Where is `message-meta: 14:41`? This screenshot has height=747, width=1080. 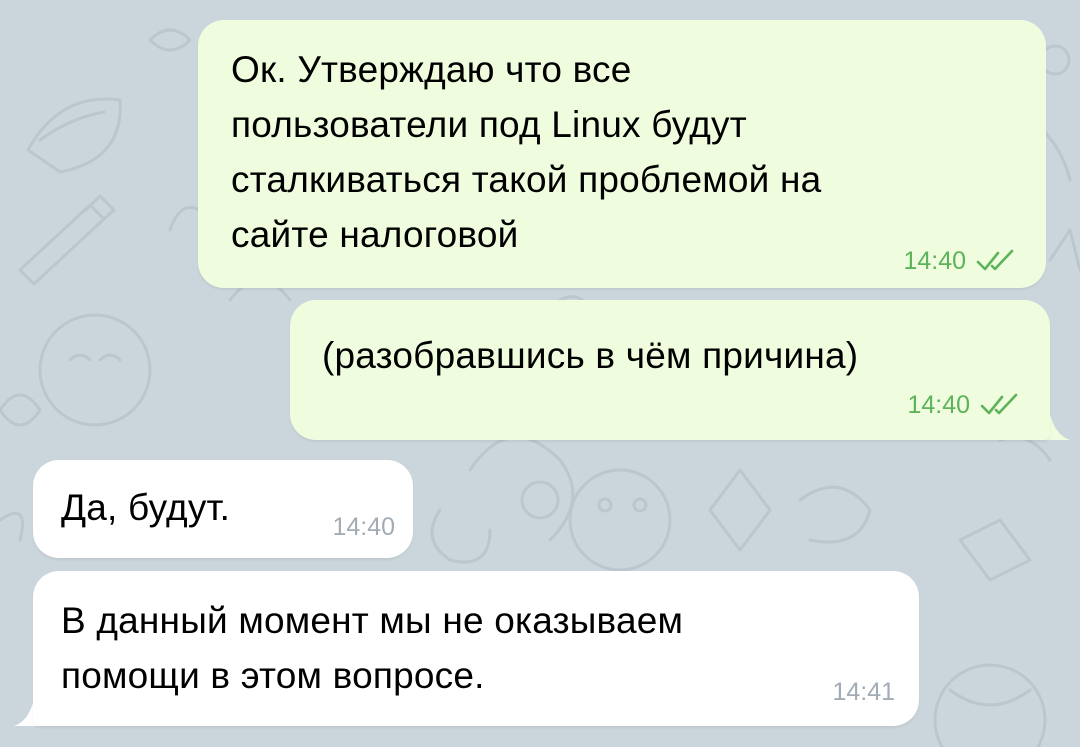
message-meta: 14:41 is located at coordinates (863, 692).